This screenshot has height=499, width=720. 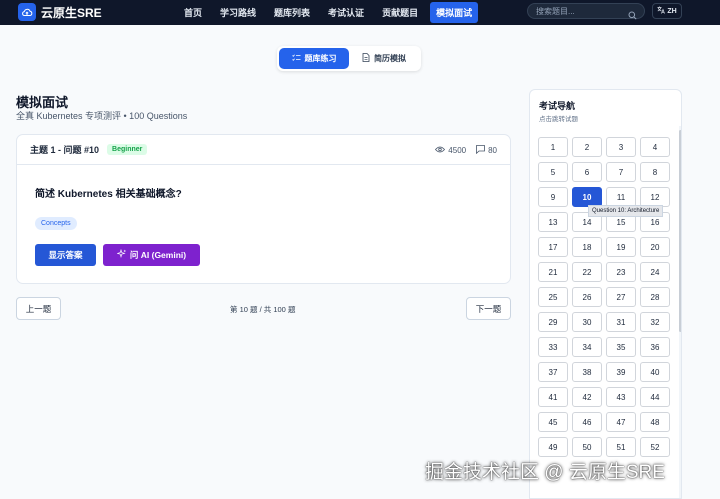 What do you see at coordinates (486, 150) in the screenshot?
I see `comments-stat: 80` at bounding box center [486, 150].